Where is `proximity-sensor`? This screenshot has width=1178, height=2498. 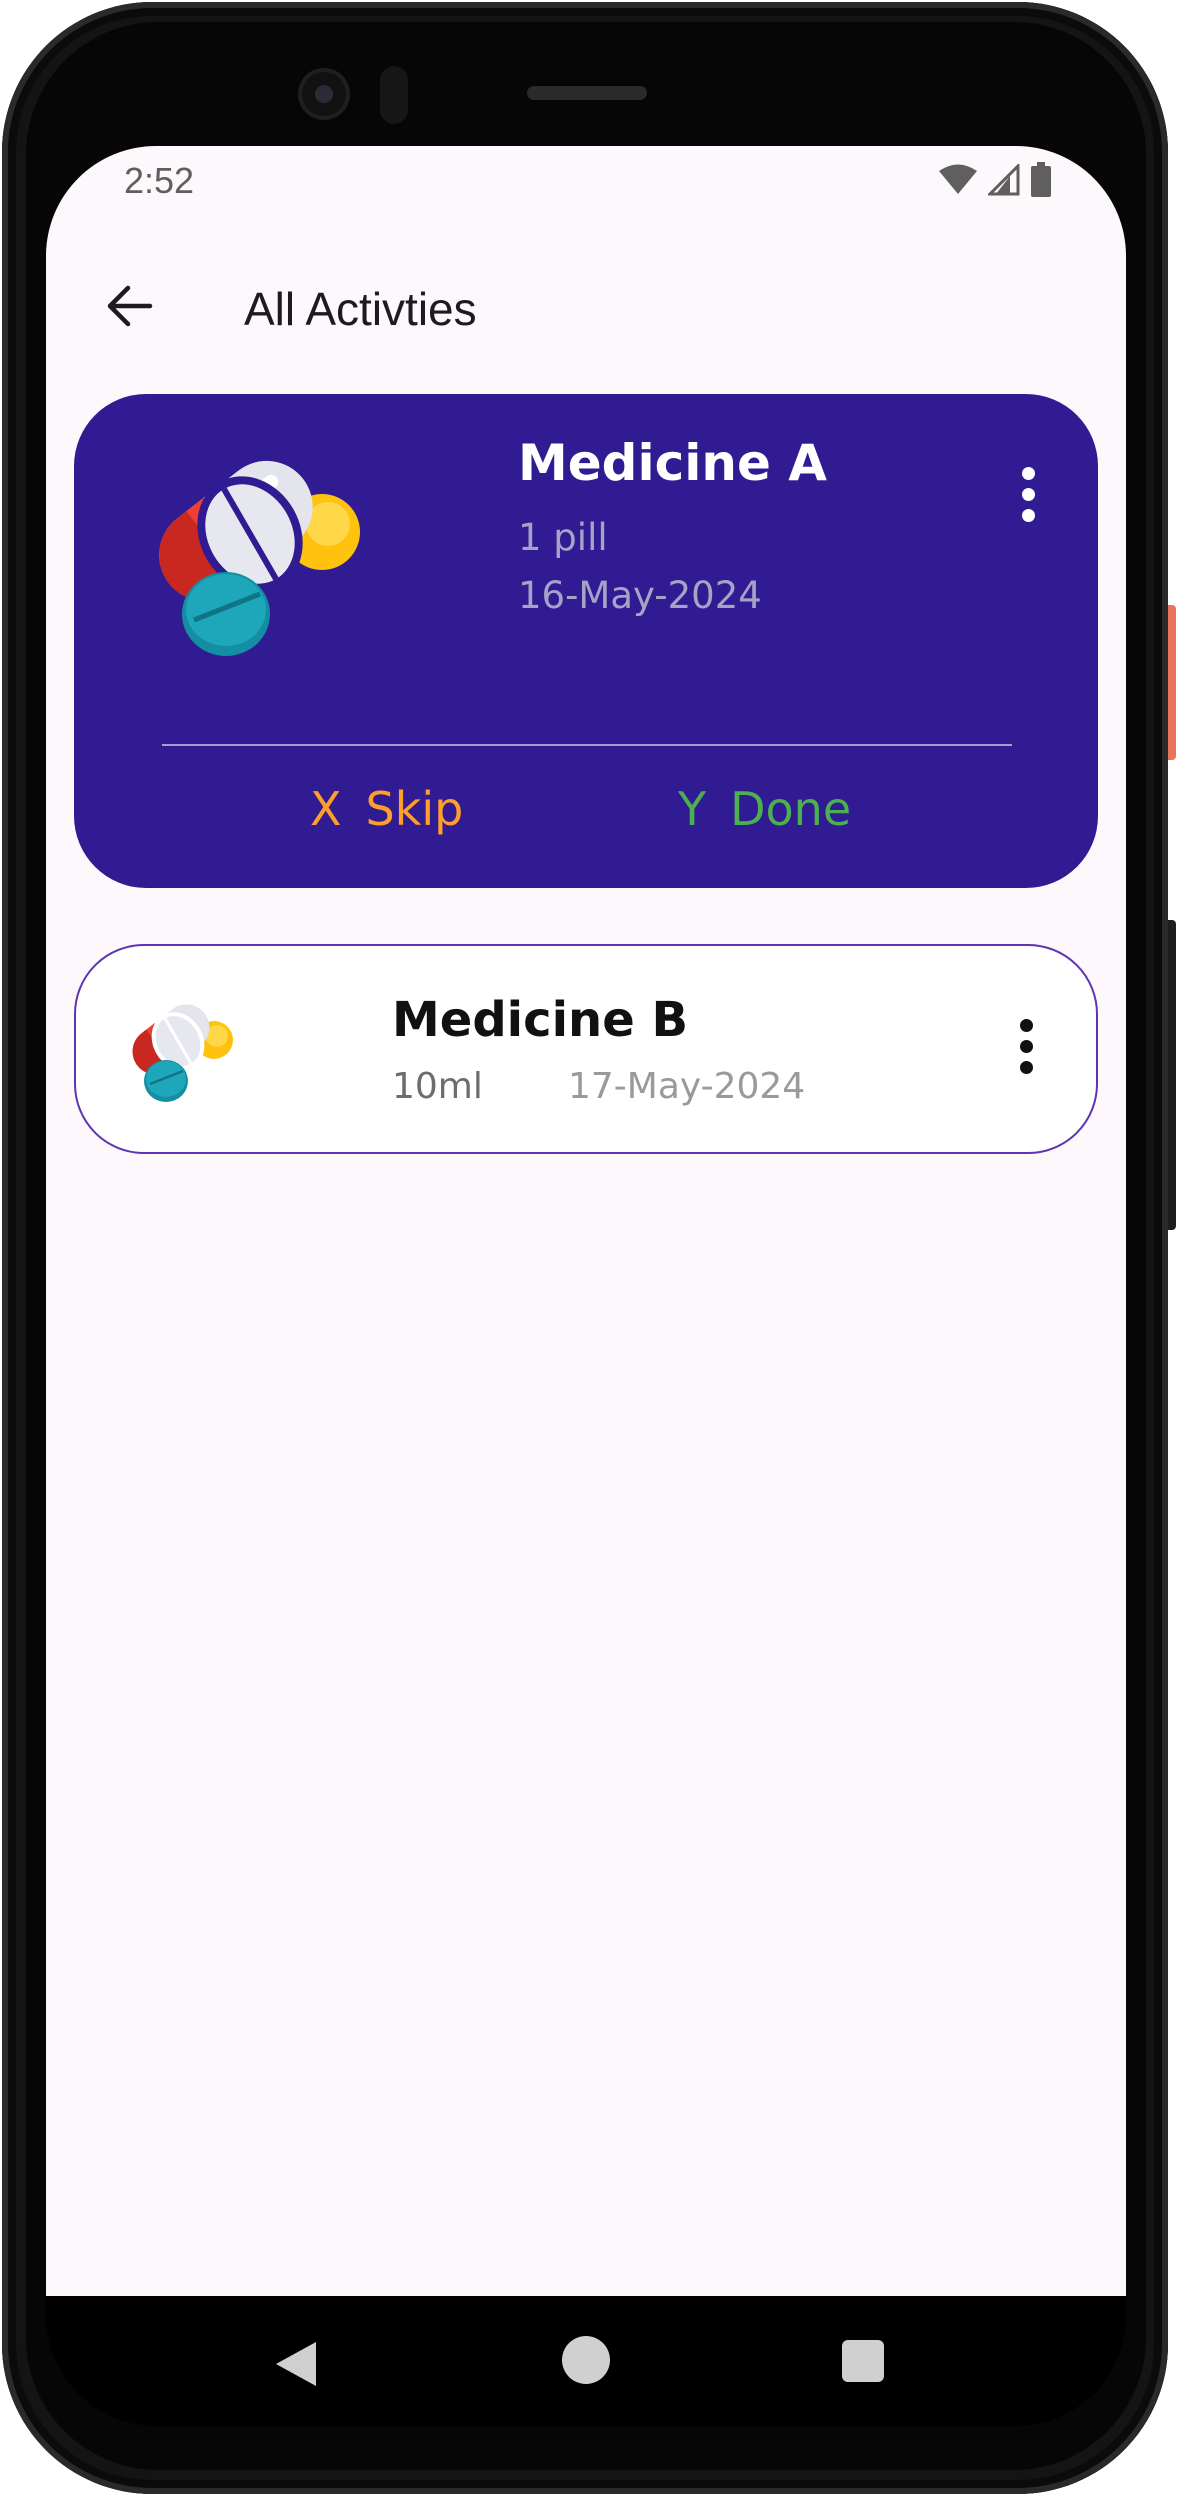 proximity-sensor is located at coordinates (394, 95).